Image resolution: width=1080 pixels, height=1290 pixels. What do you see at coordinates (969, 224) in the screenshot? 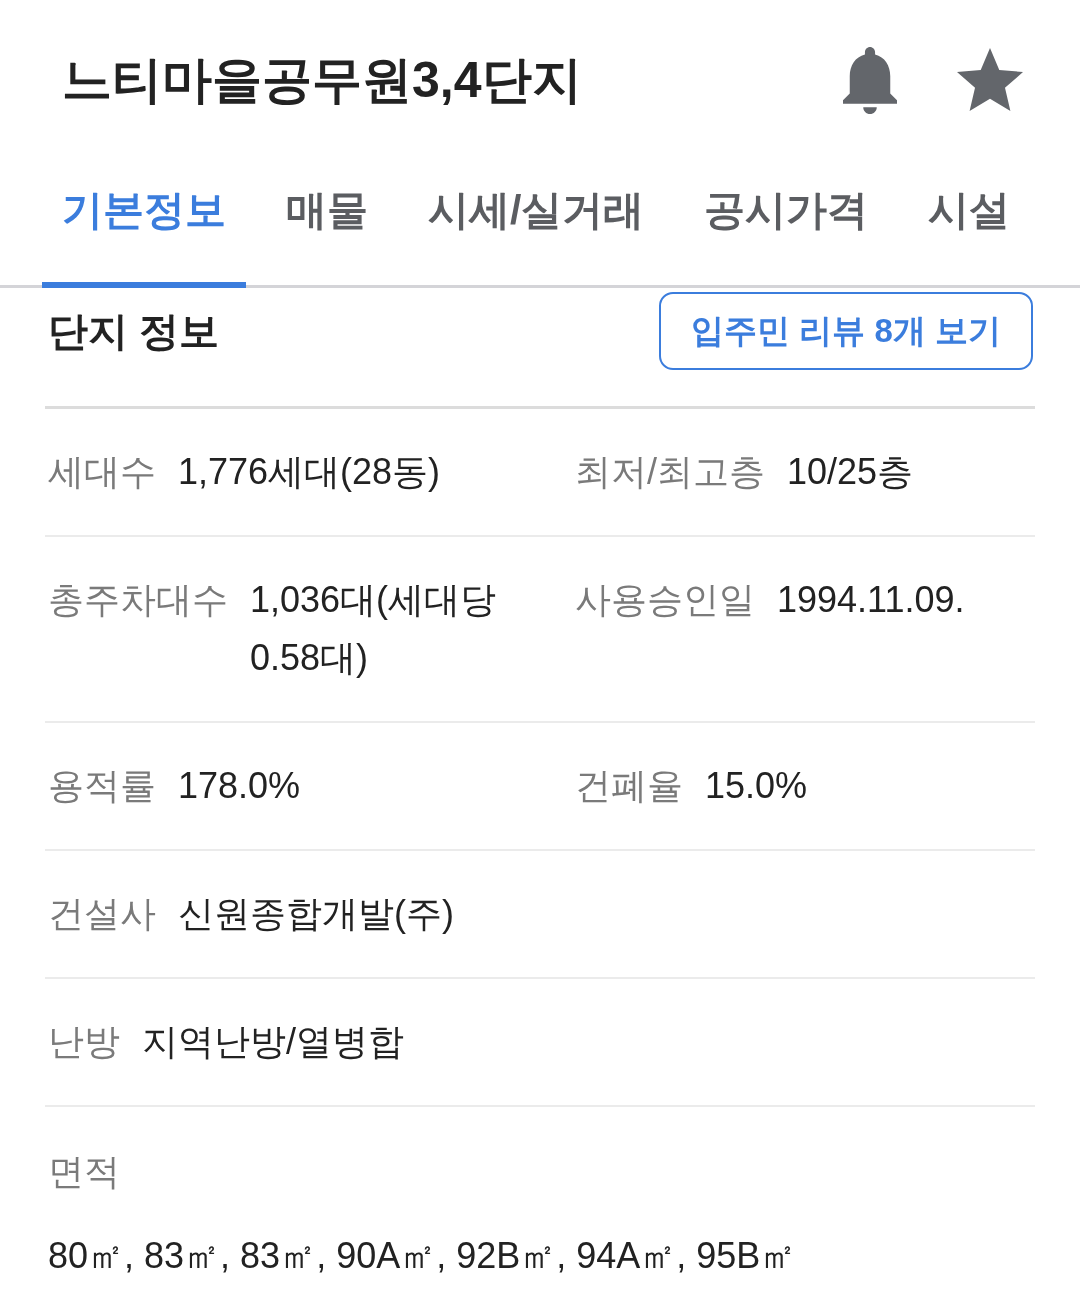
I see `tab: 시설` at bounding box center [969, 224].